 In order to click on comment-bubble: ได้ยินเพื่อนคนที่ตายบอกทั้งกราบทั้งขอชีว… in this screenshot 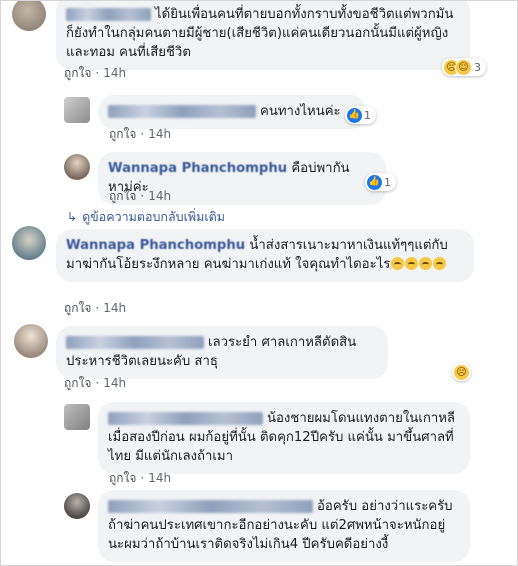, I will do `click(263, 35)`.